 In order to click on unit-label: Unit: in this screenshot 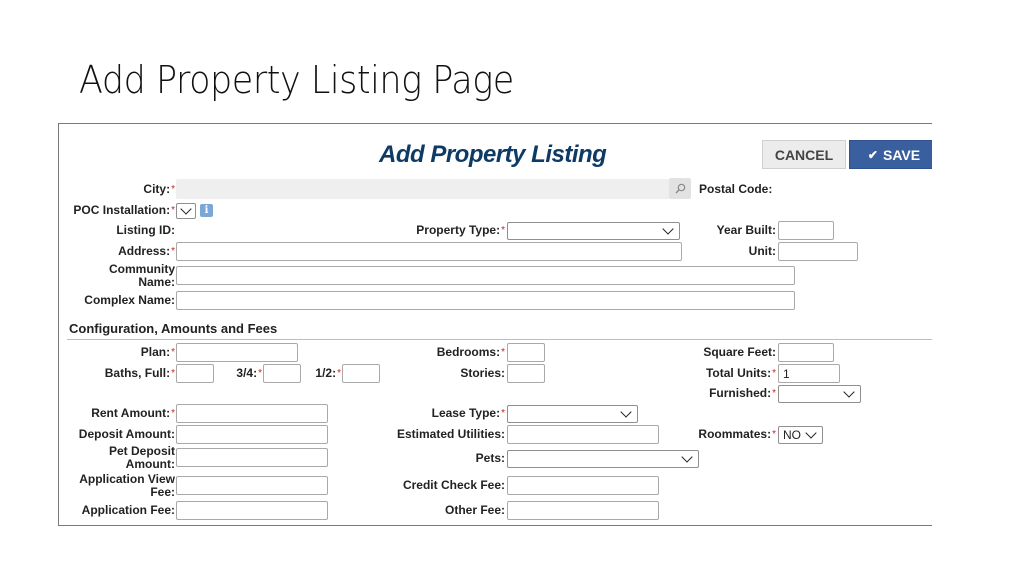, I will do `click(762, 251)`.